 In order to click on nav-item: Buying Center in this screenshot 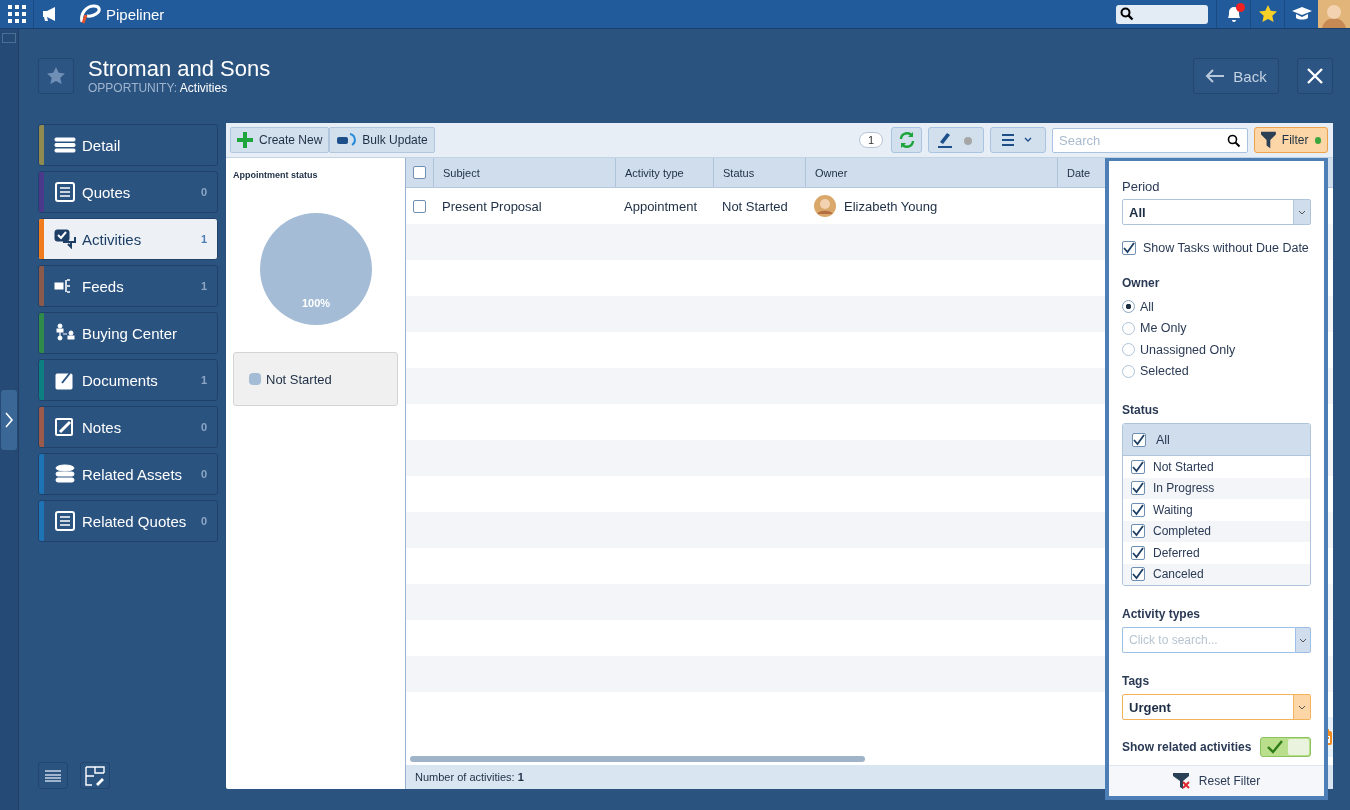, I will do `click(128, 333)`.